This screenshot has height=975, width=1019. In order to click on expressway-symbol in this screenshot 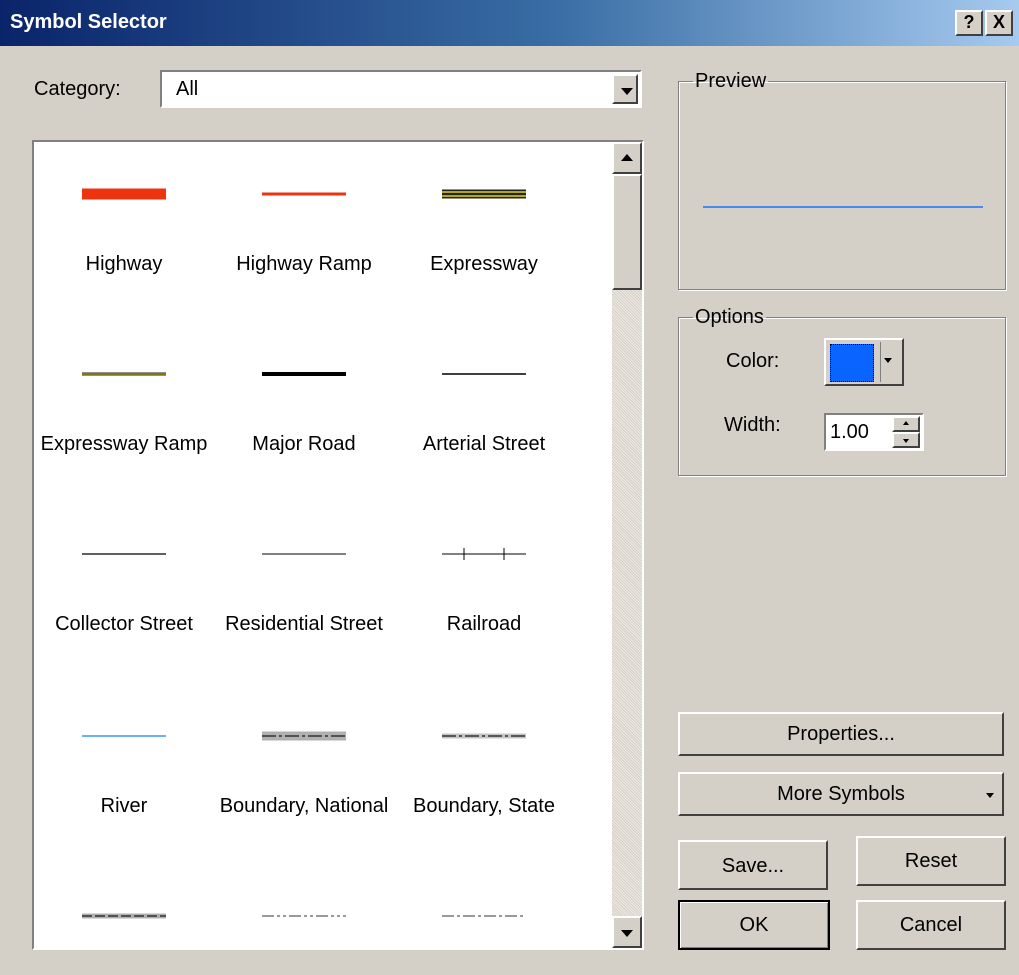, I will do `click(484, 194)`.